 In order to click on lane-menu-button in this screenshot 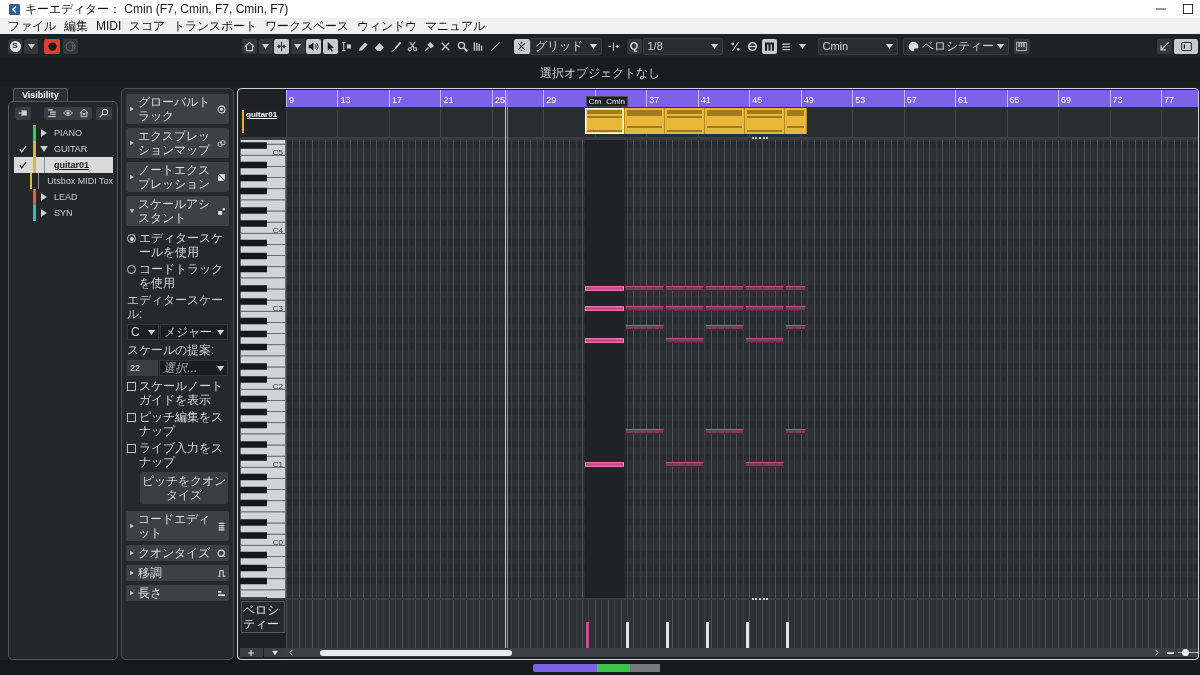, I will do `click(274, 652)`.